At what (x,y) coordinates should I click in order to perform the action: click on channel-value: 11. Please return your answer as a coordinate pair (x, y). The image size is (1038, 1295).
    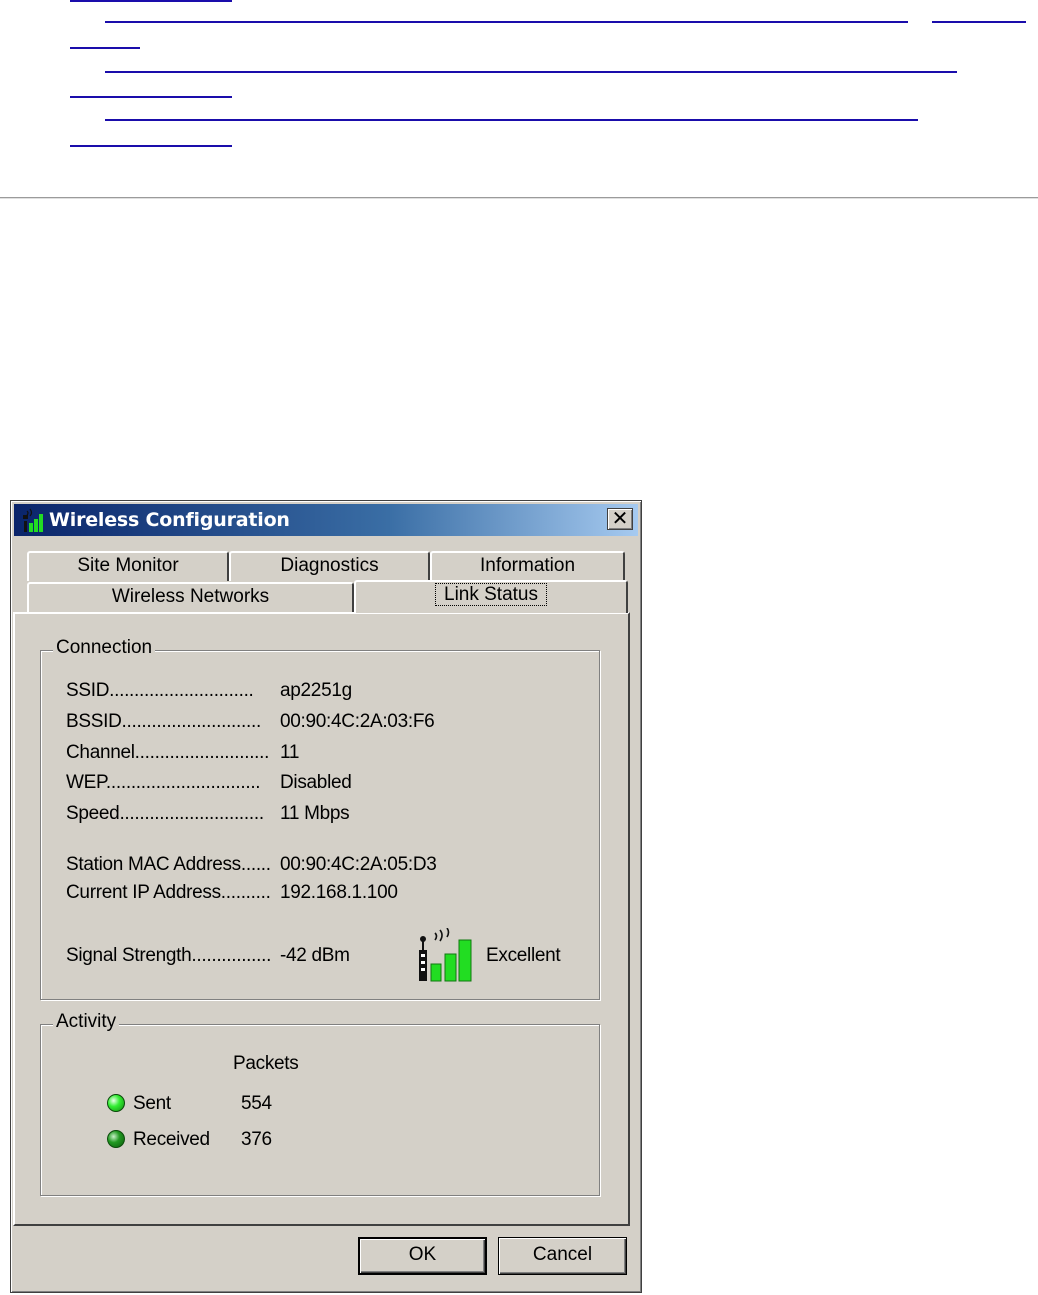
    Looking at the image, I should click on (290, 752).